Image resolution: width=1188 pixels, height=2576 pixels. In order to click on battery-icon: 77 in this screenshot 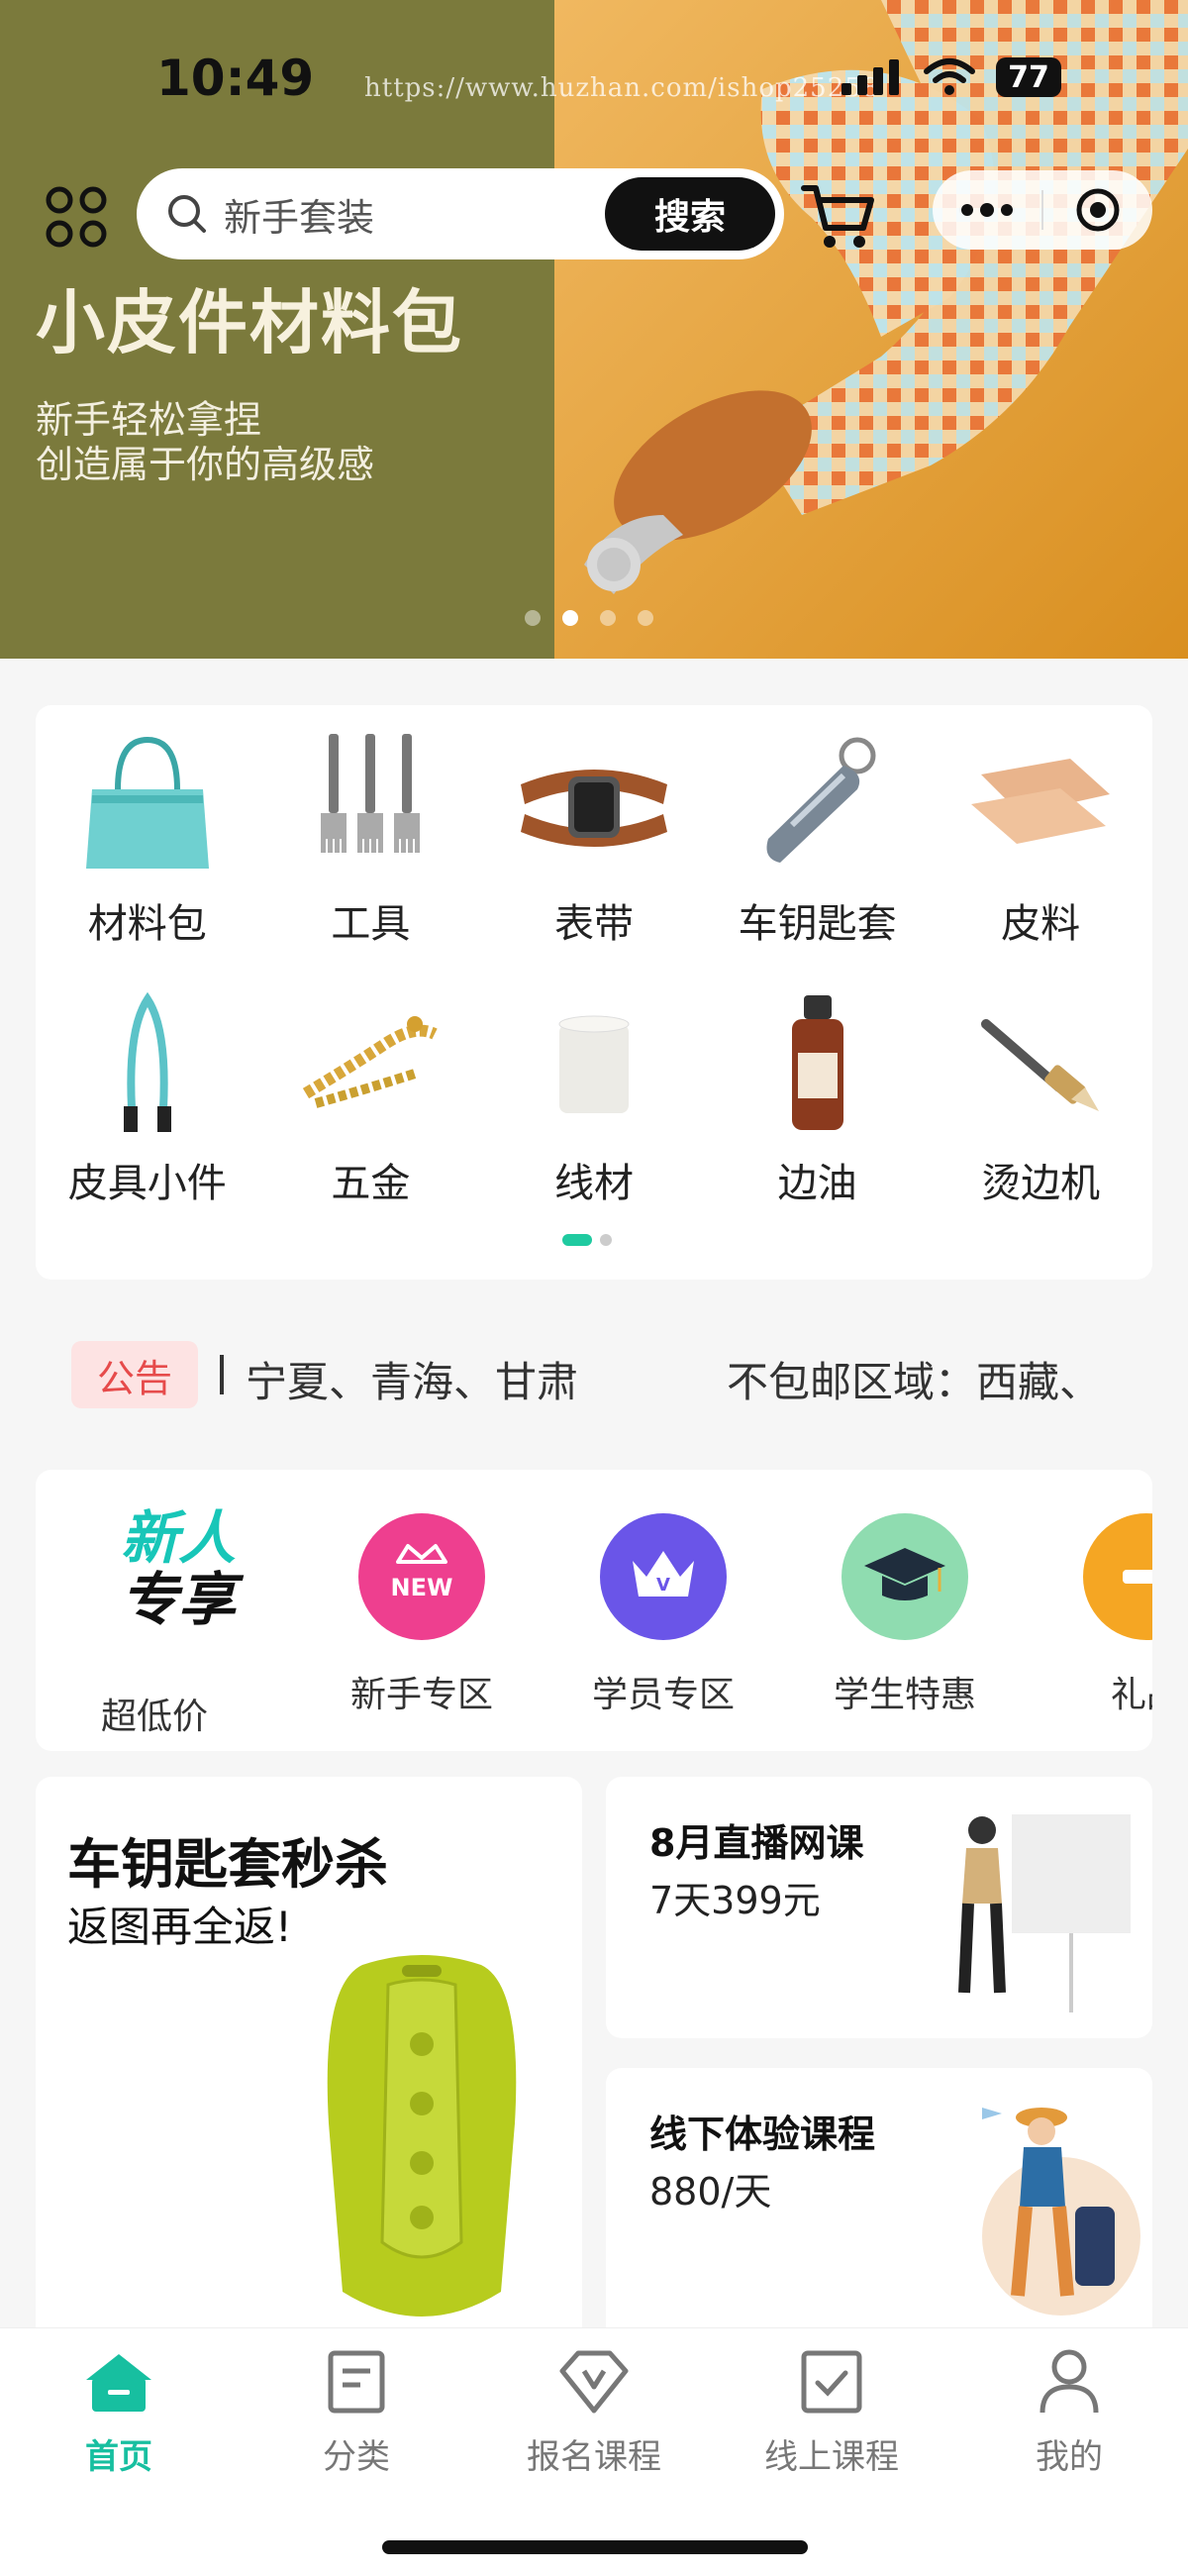, I will do `click(1028, 77)`.